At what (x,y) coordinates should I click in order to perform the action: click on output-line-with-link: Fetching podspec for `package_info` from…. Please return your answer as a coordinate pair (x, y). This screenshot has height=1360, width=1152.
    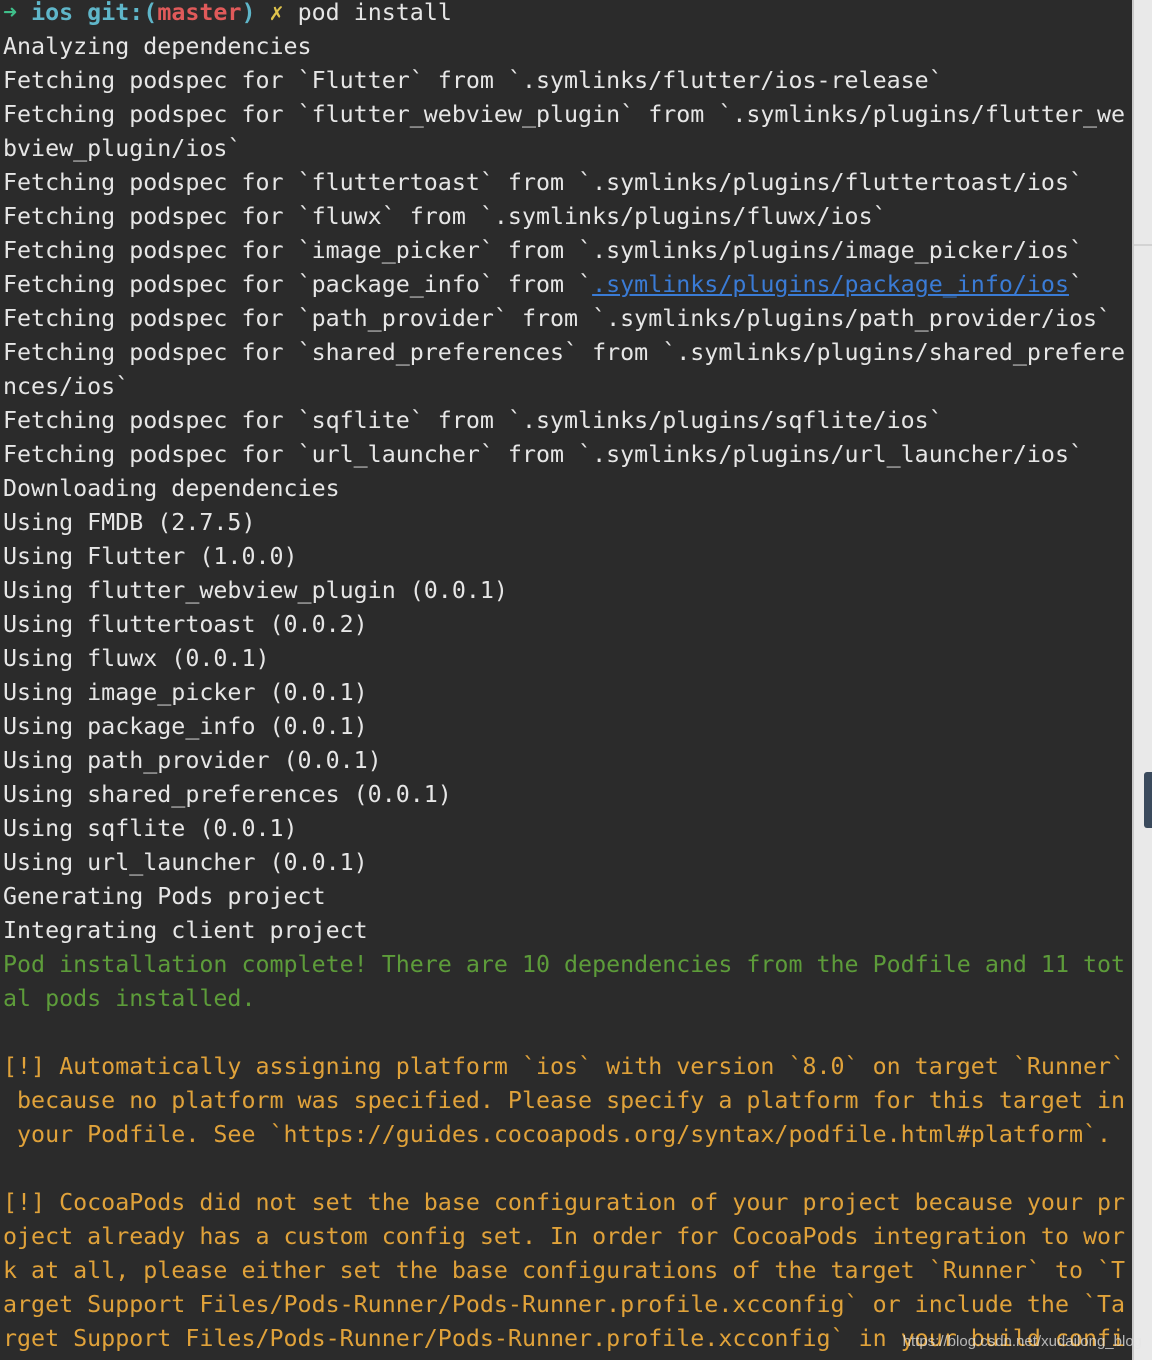
    Looking at the image, I should click on (564, 285).